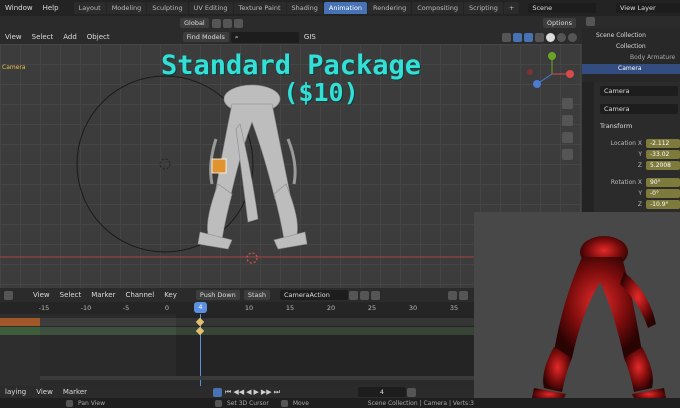  I want to click on frame-tick: -5, so click(126, 308).